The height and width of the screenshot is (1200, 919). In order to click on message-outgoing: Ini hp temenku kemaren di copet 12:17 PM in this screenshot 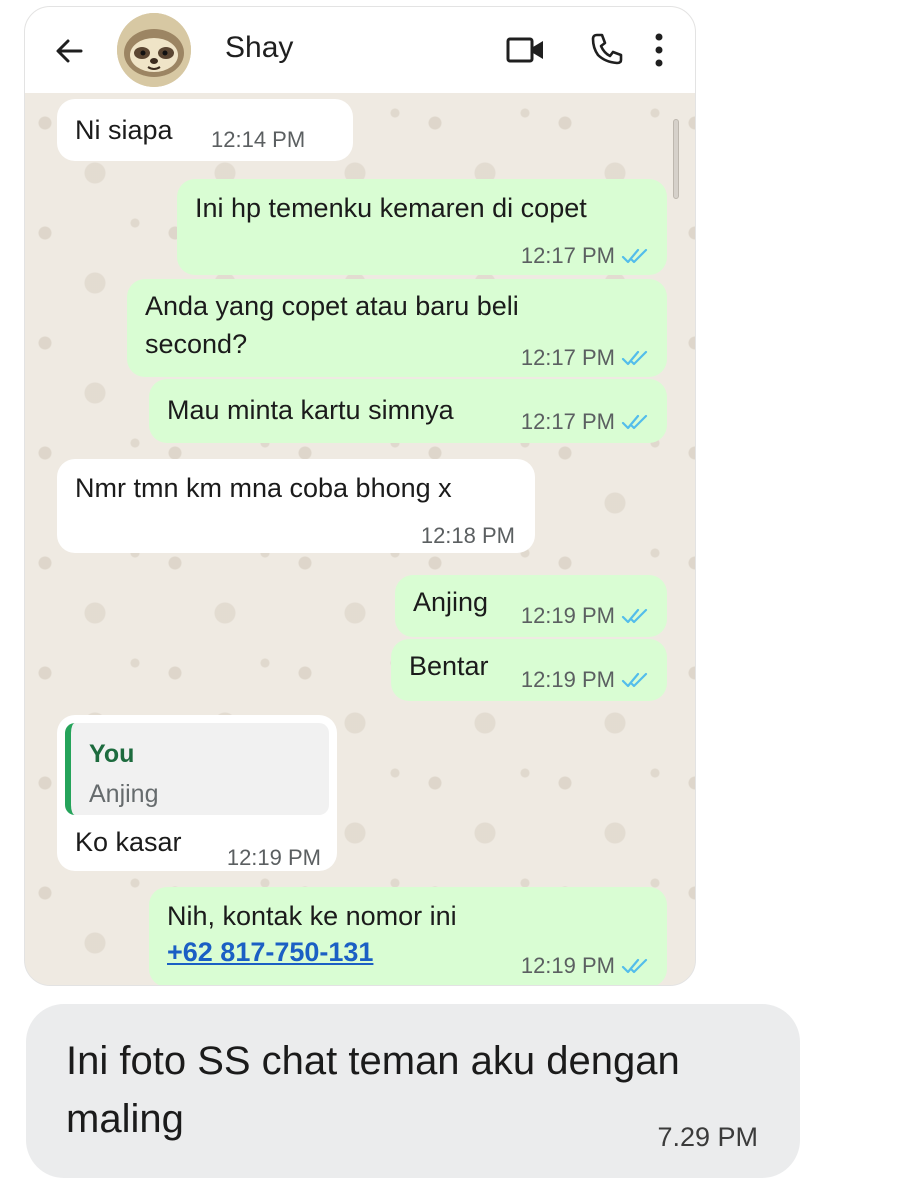, I will do `click(422, 227)`.